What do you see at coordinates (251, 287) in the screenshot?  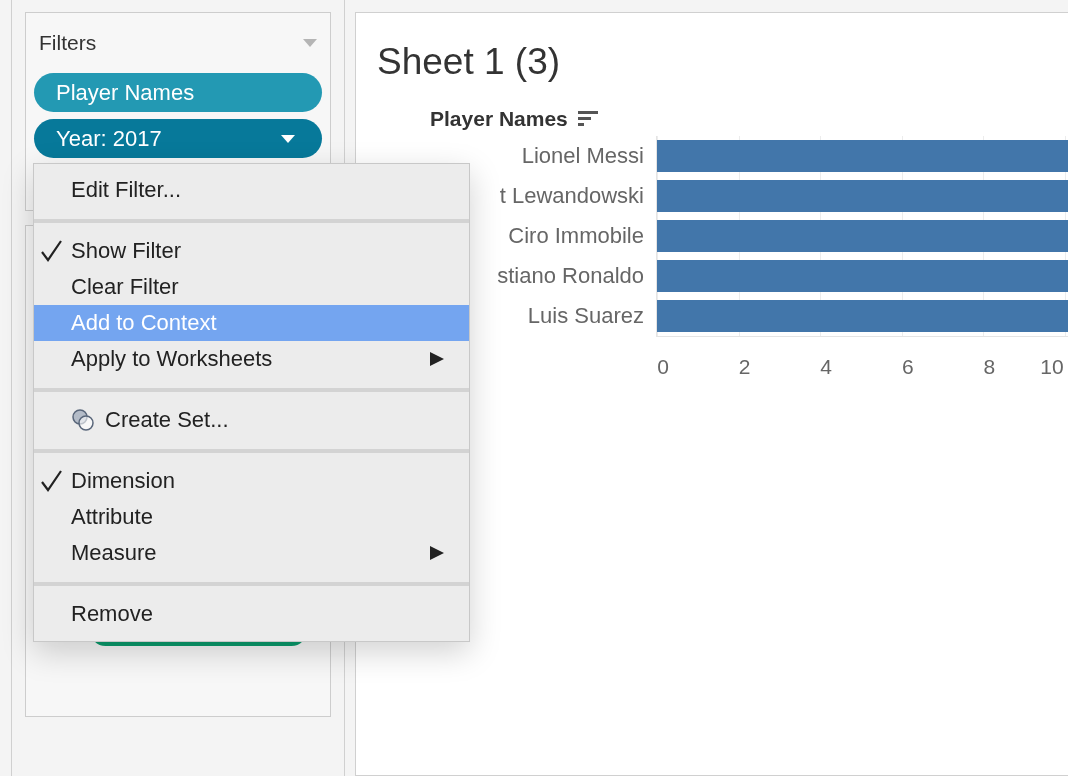 I see `menu-item: Clear Filter` at bounding box center [251, 287].